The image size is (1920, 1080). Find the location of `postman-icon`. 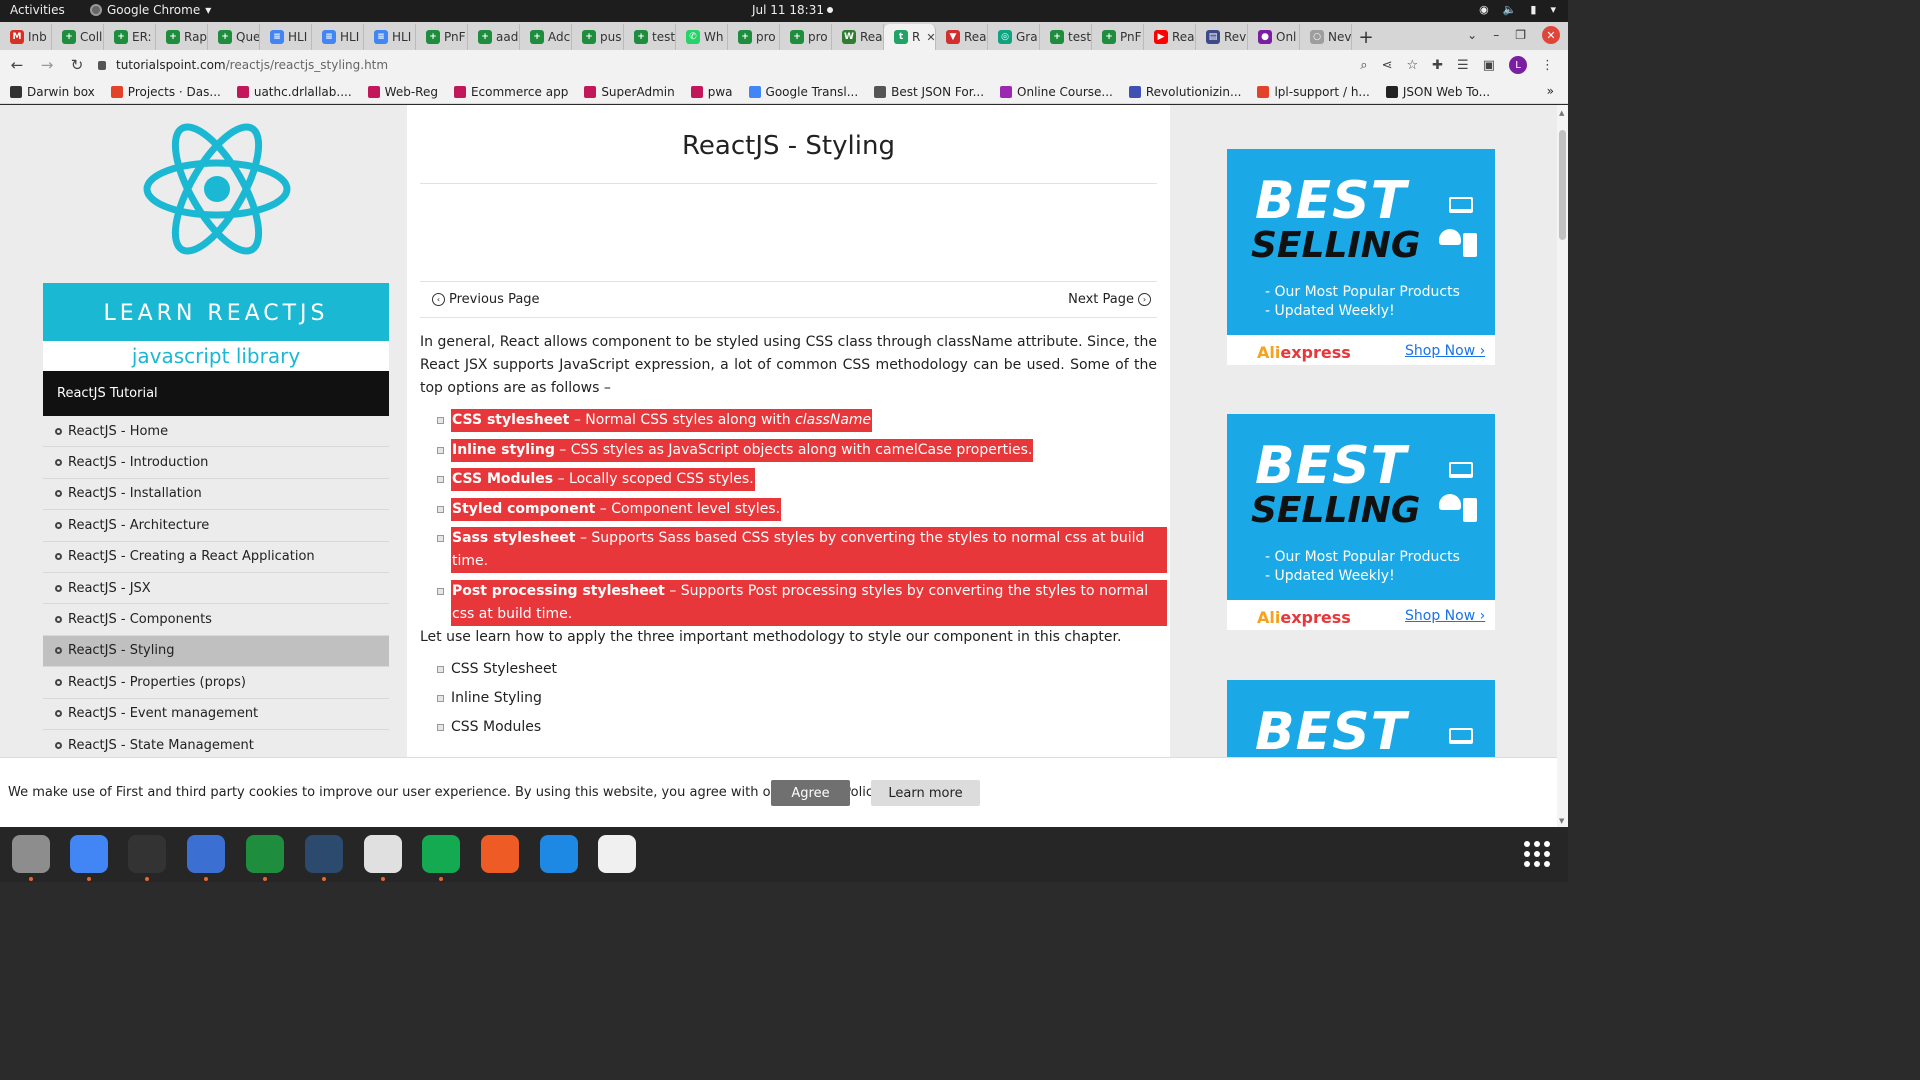

postman-icon is located at coordinates (500, 854).